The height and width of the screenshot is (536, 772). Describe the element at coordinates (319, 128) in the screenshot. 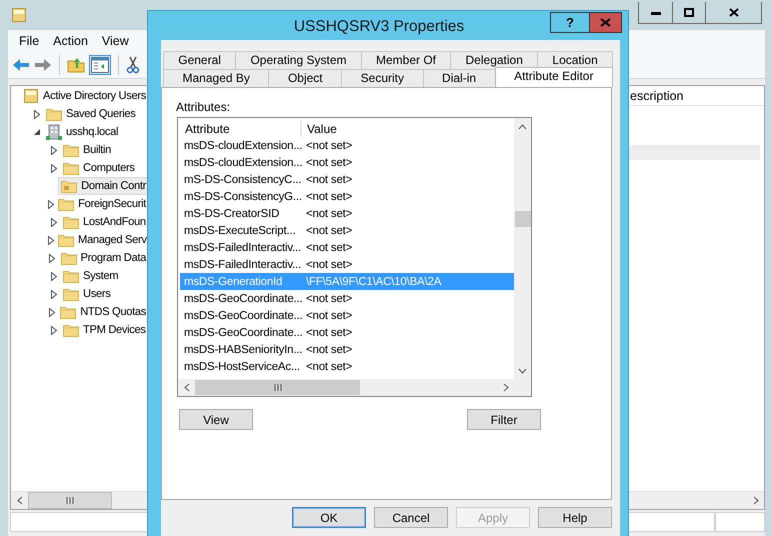

I see `column-header: Value` at that location.